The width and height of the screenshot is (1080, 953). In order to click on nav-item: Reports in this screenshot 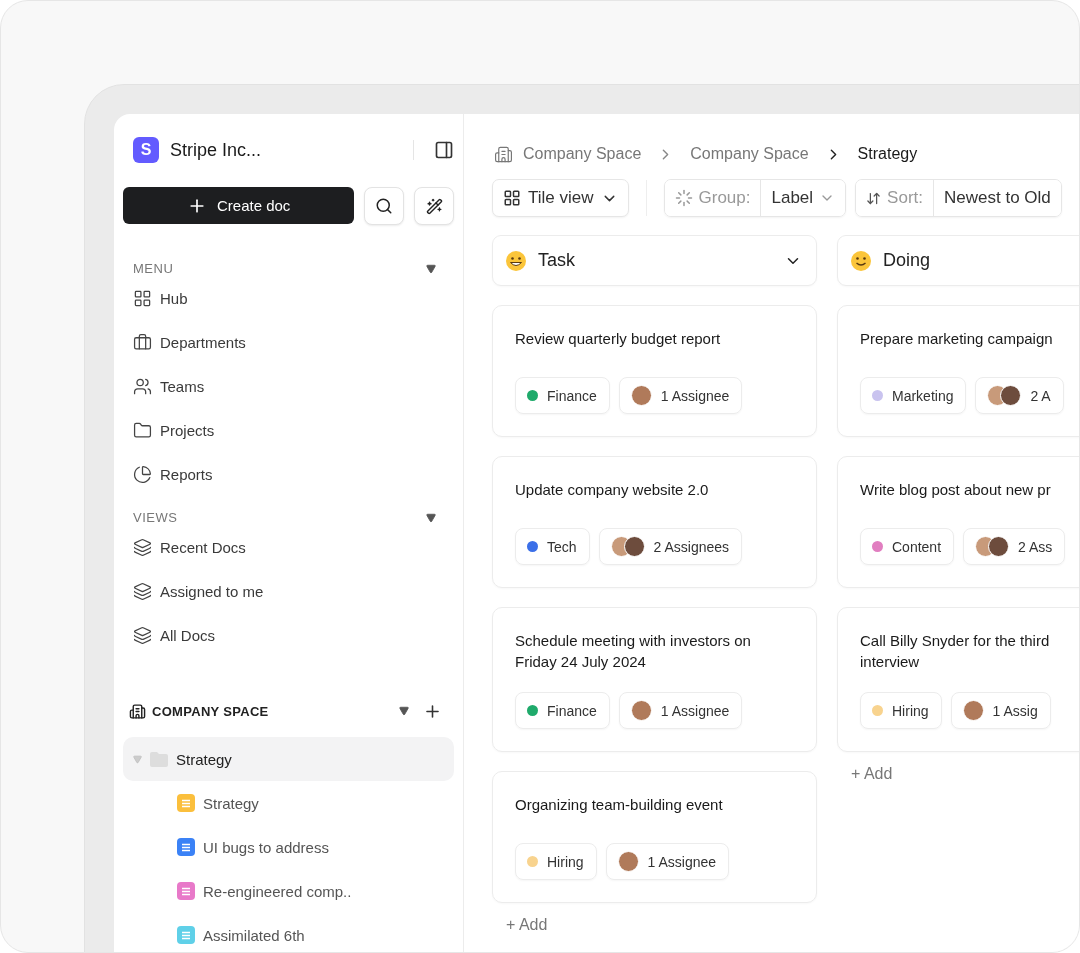, I will do `click(288, 474)`.